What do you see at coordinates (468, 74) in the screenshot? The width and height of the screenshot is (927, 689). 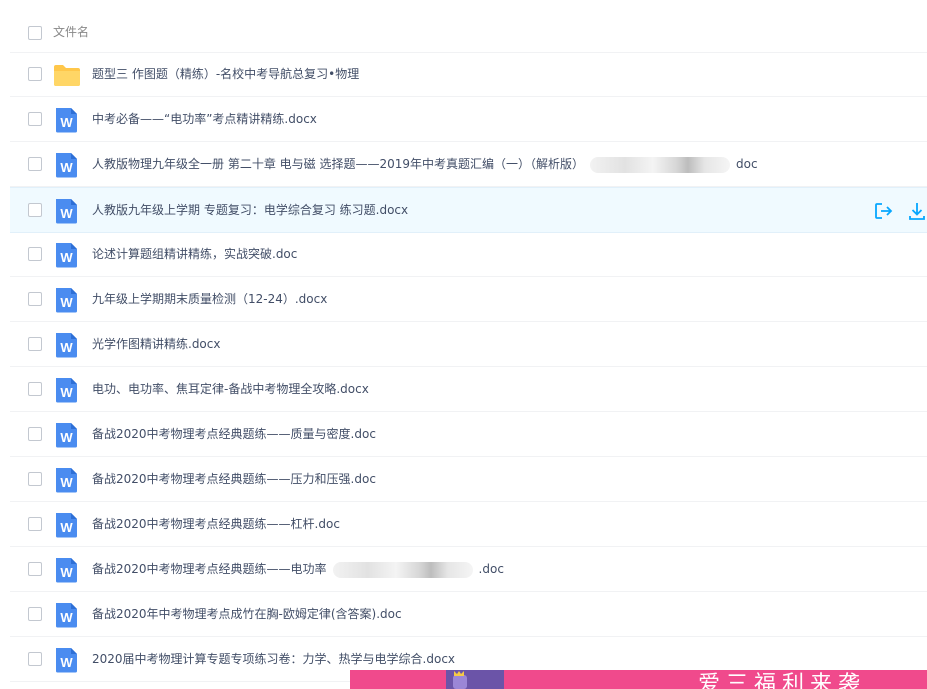 I see `file-row: 题型三 作图题（精练）-名校中考导航总复习•物理` at bounding box center [468, 74].